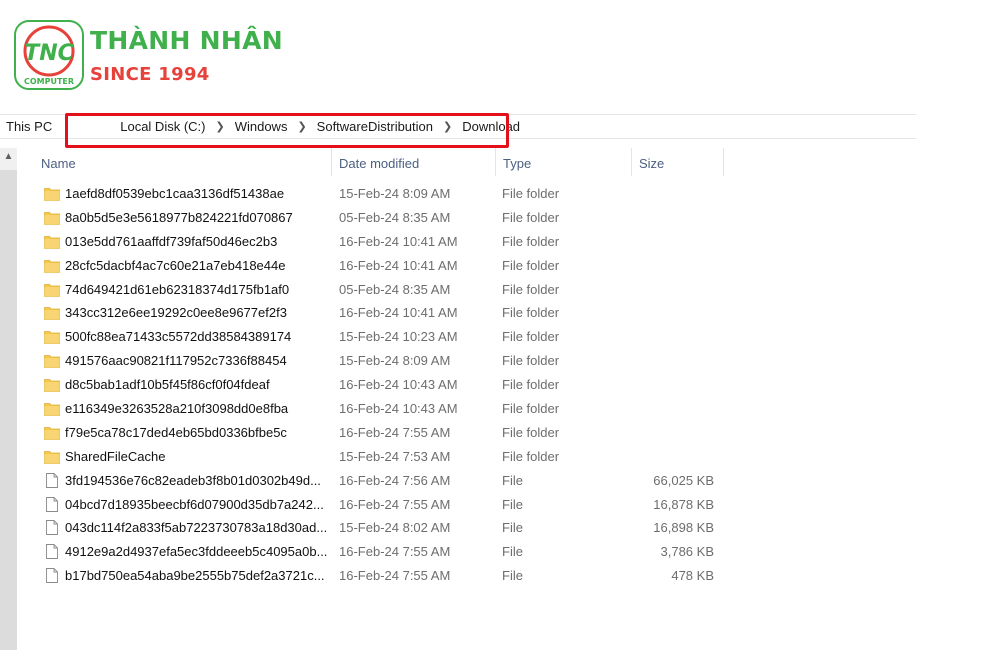  What do you see at coordinates (413, 163) in the screenshot?
I see `column-header-date-modified: Date modified` at bounding box center [413, 163].